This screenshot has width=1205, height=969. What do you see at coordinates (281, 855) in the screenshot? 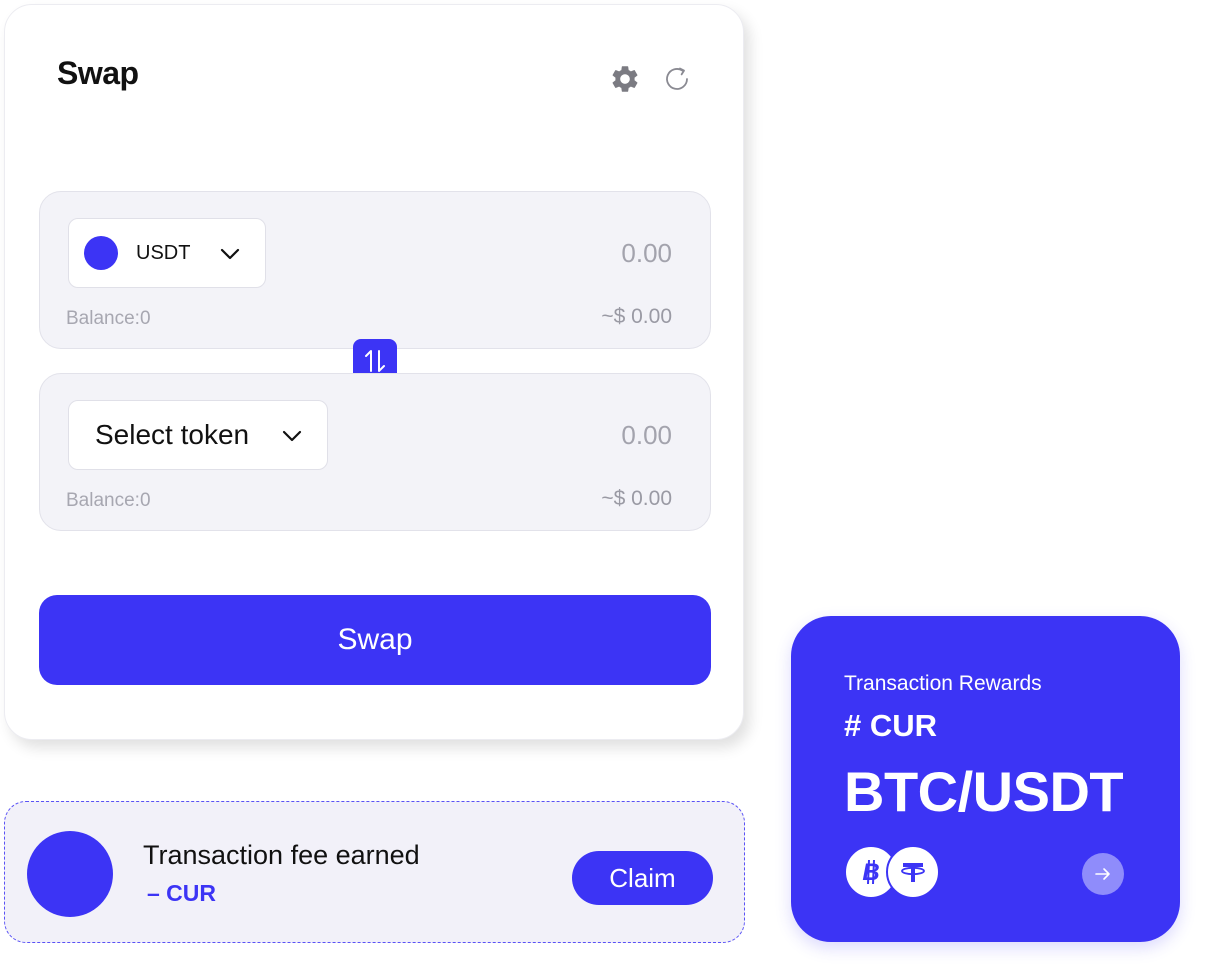
I see `fee-title: Transaction fee earned` at bounding box center [281, 855].